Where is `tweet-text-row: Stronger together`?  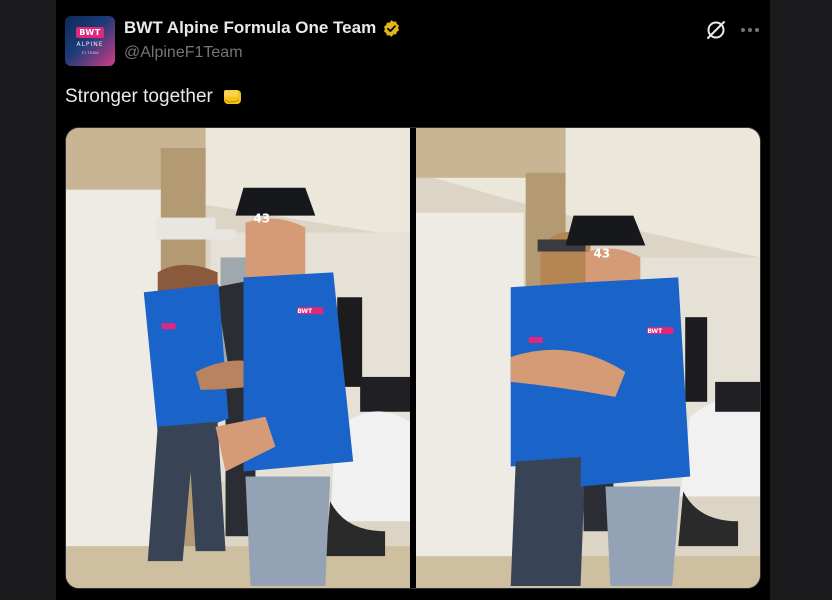 tweet-text-row: Stronger together is located at coordinates (155, 97).